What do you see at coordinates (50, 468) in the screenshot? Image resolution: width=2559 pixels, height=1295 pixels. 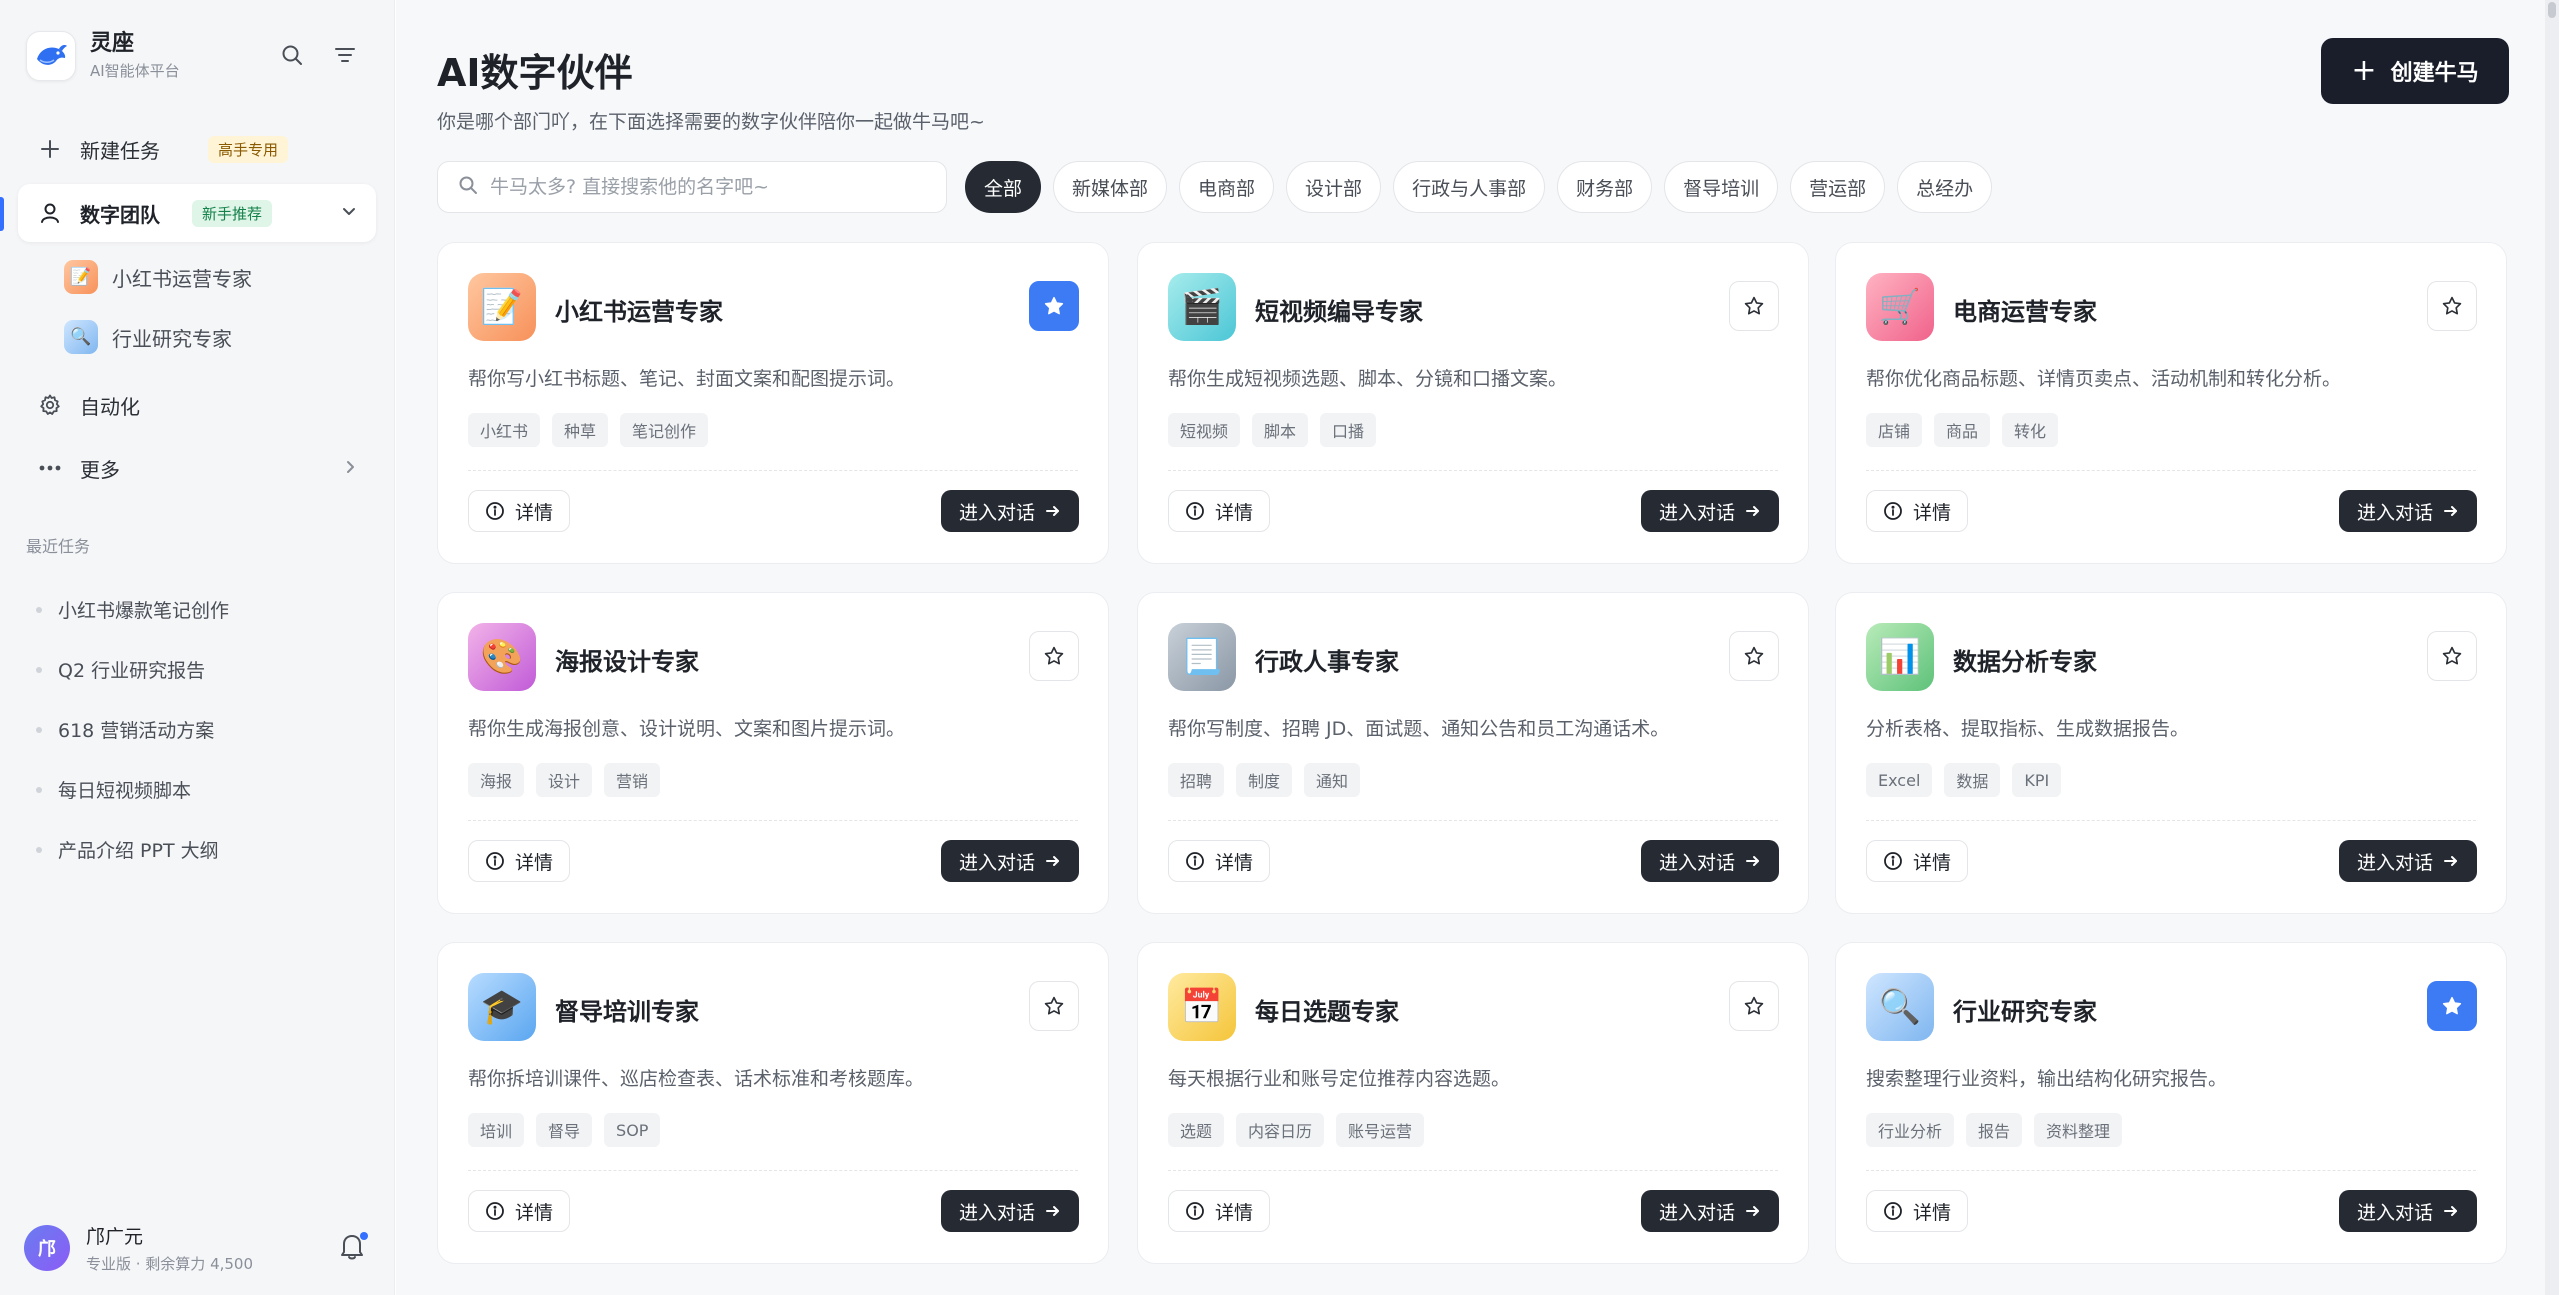 I see `more-dots-icon` at bounding box center [50, 468].